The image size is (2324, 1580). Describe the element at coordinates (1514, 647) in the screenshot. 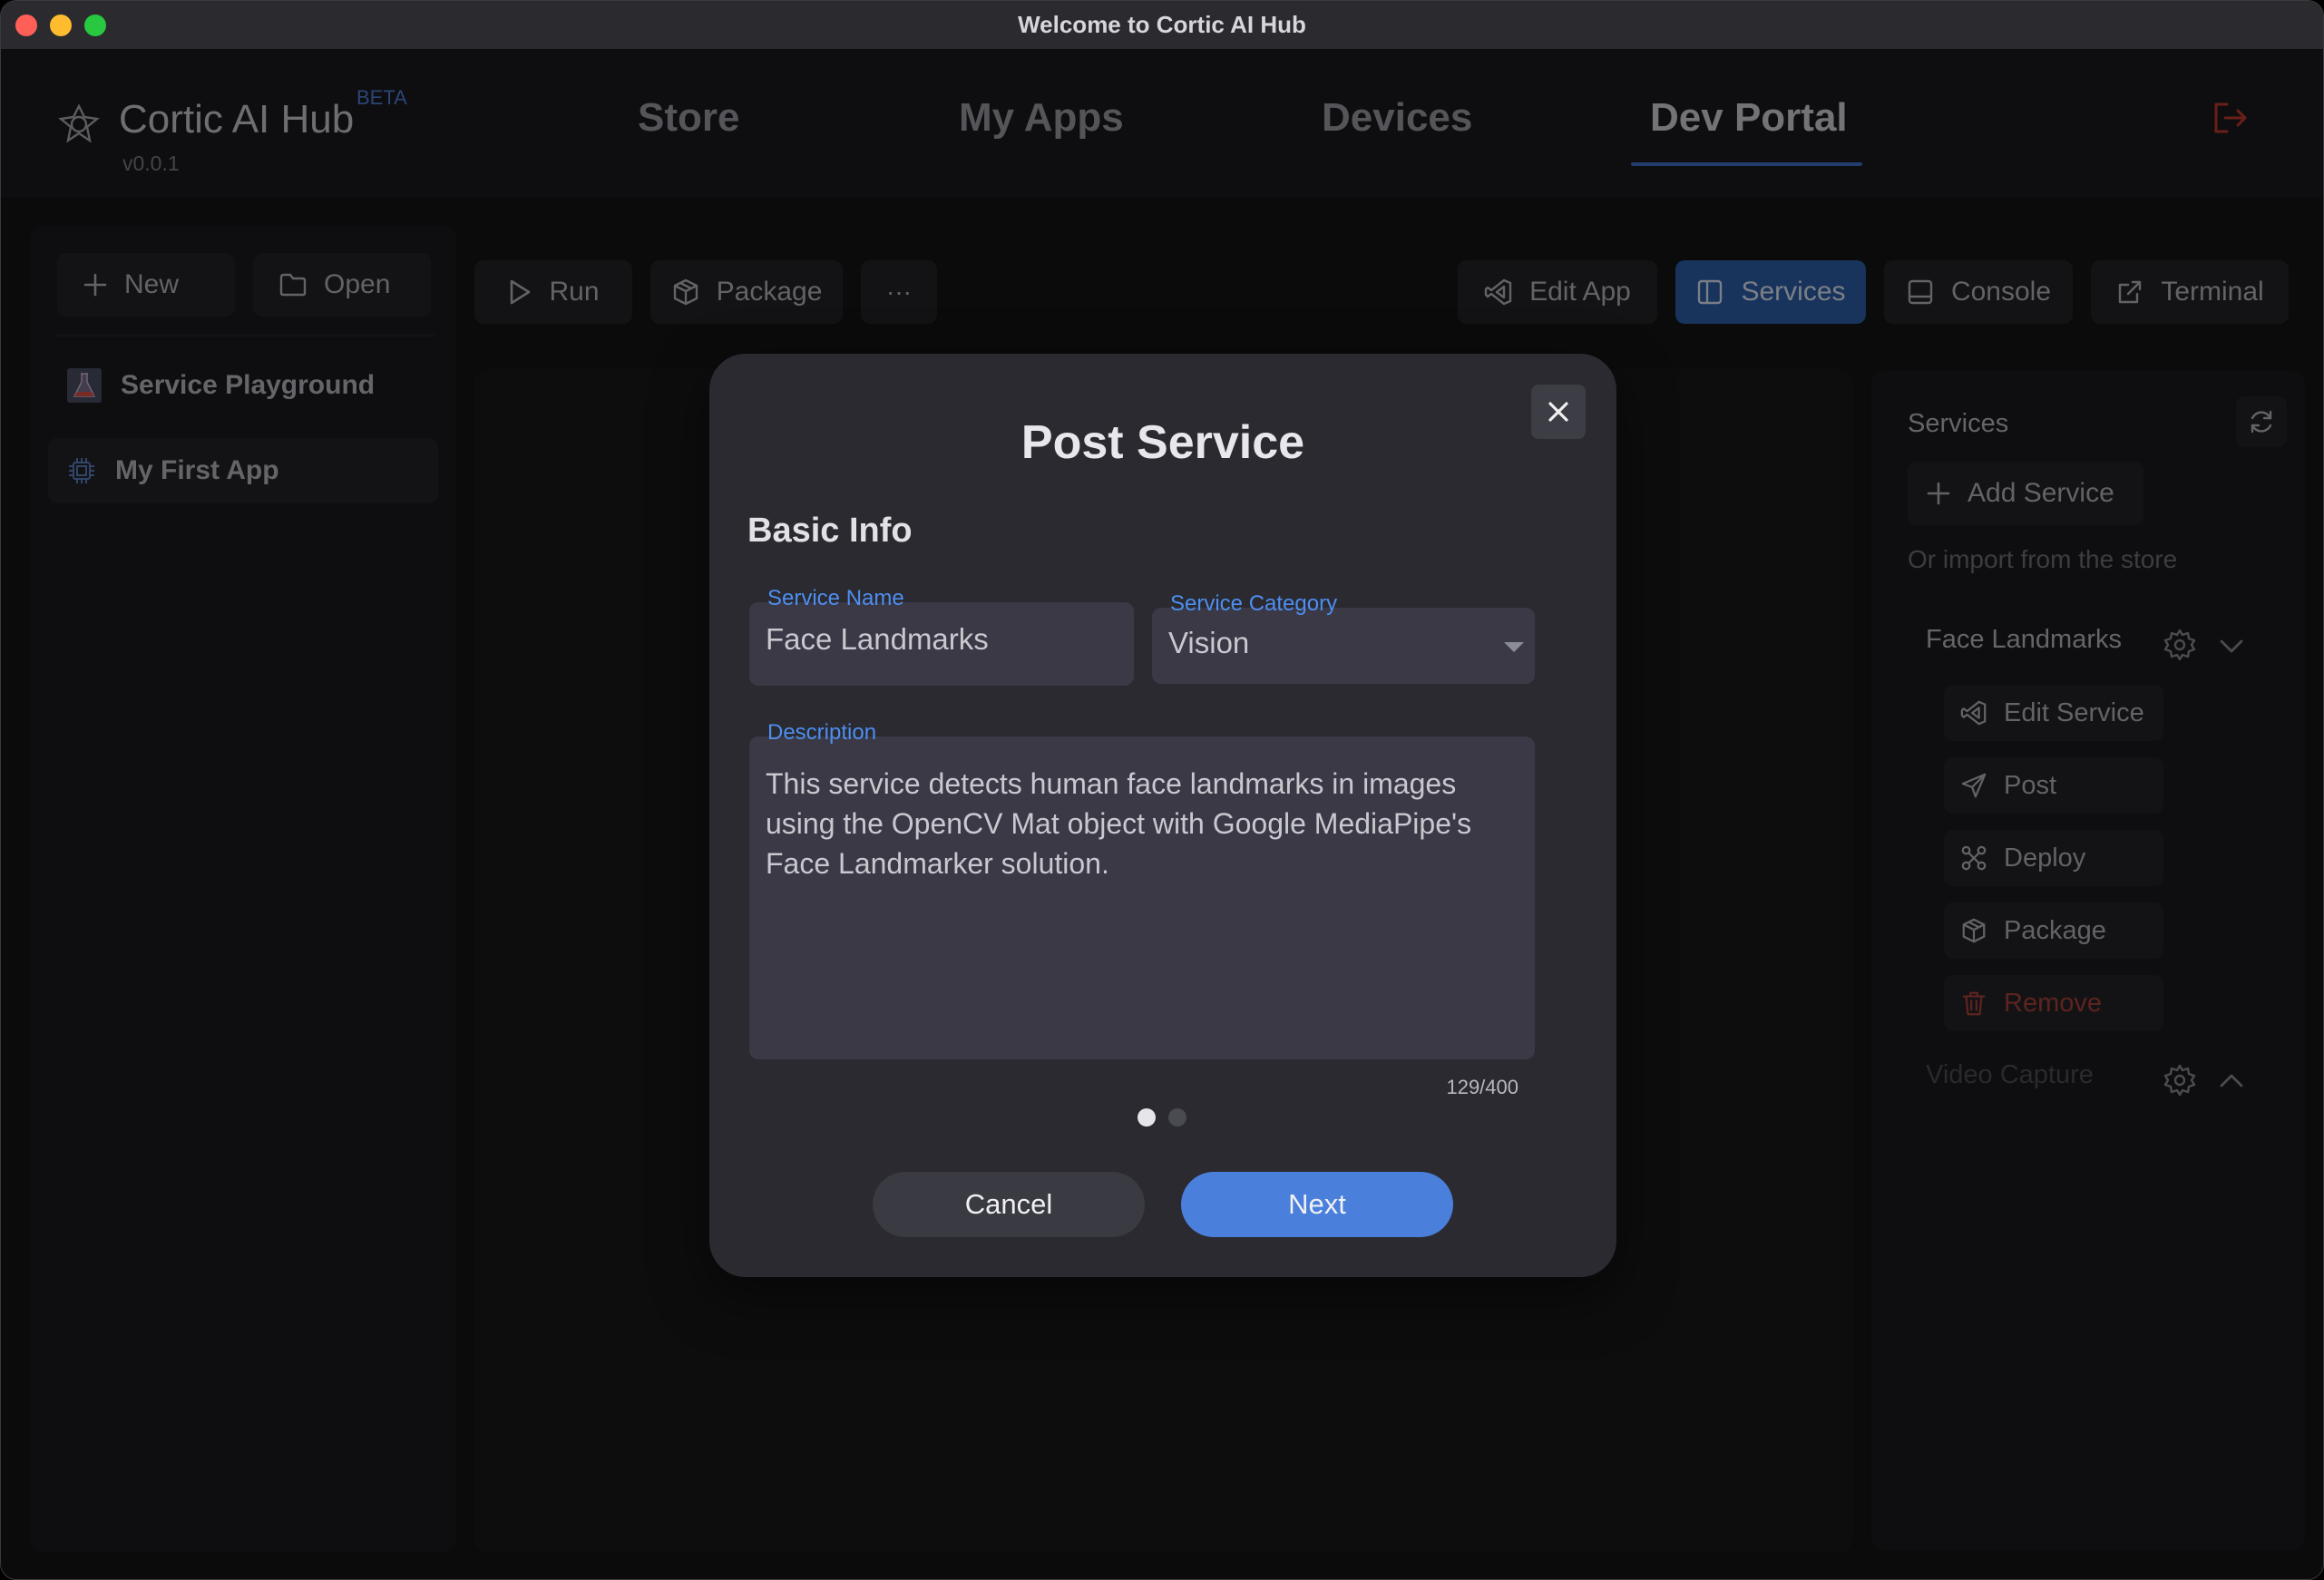

I see `dropdown-caret-icon` at that location.